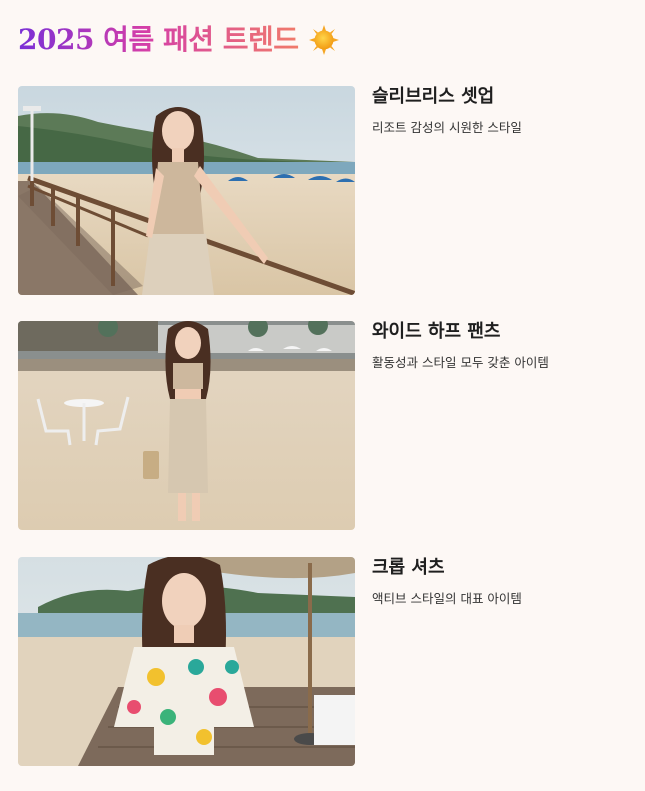 The height and width of the screenshot is (791, 645). Describe the element at coordinates (323, 40) in the screenshot. I see `sun-icon` at that location.